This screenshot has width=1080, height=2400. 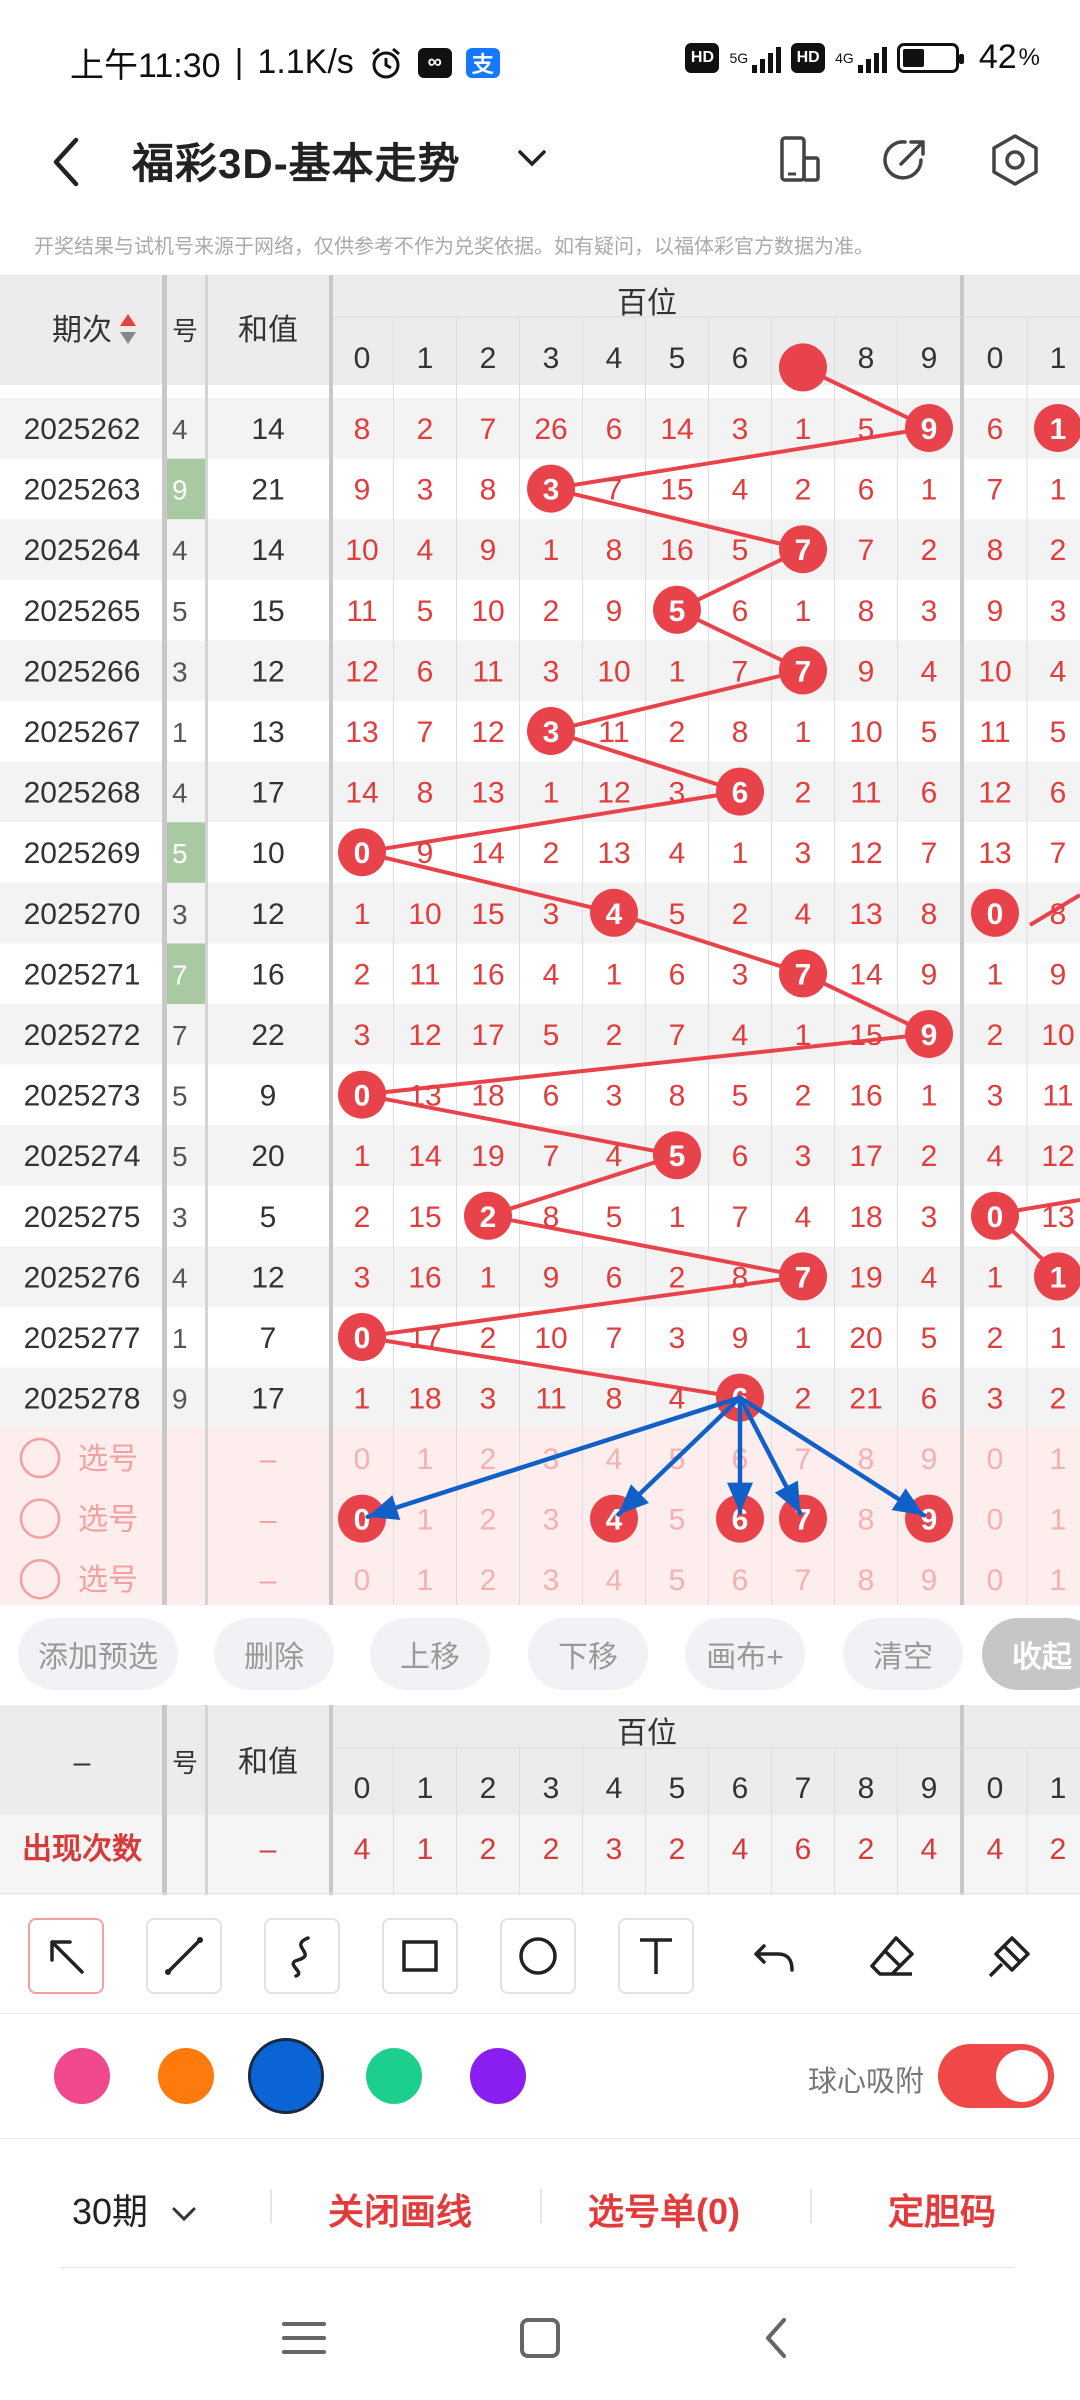 What do you see at coordinates (994, 732) in the screenshot?
I see `next-group-cell: 11` at bounding box center [994, 732].